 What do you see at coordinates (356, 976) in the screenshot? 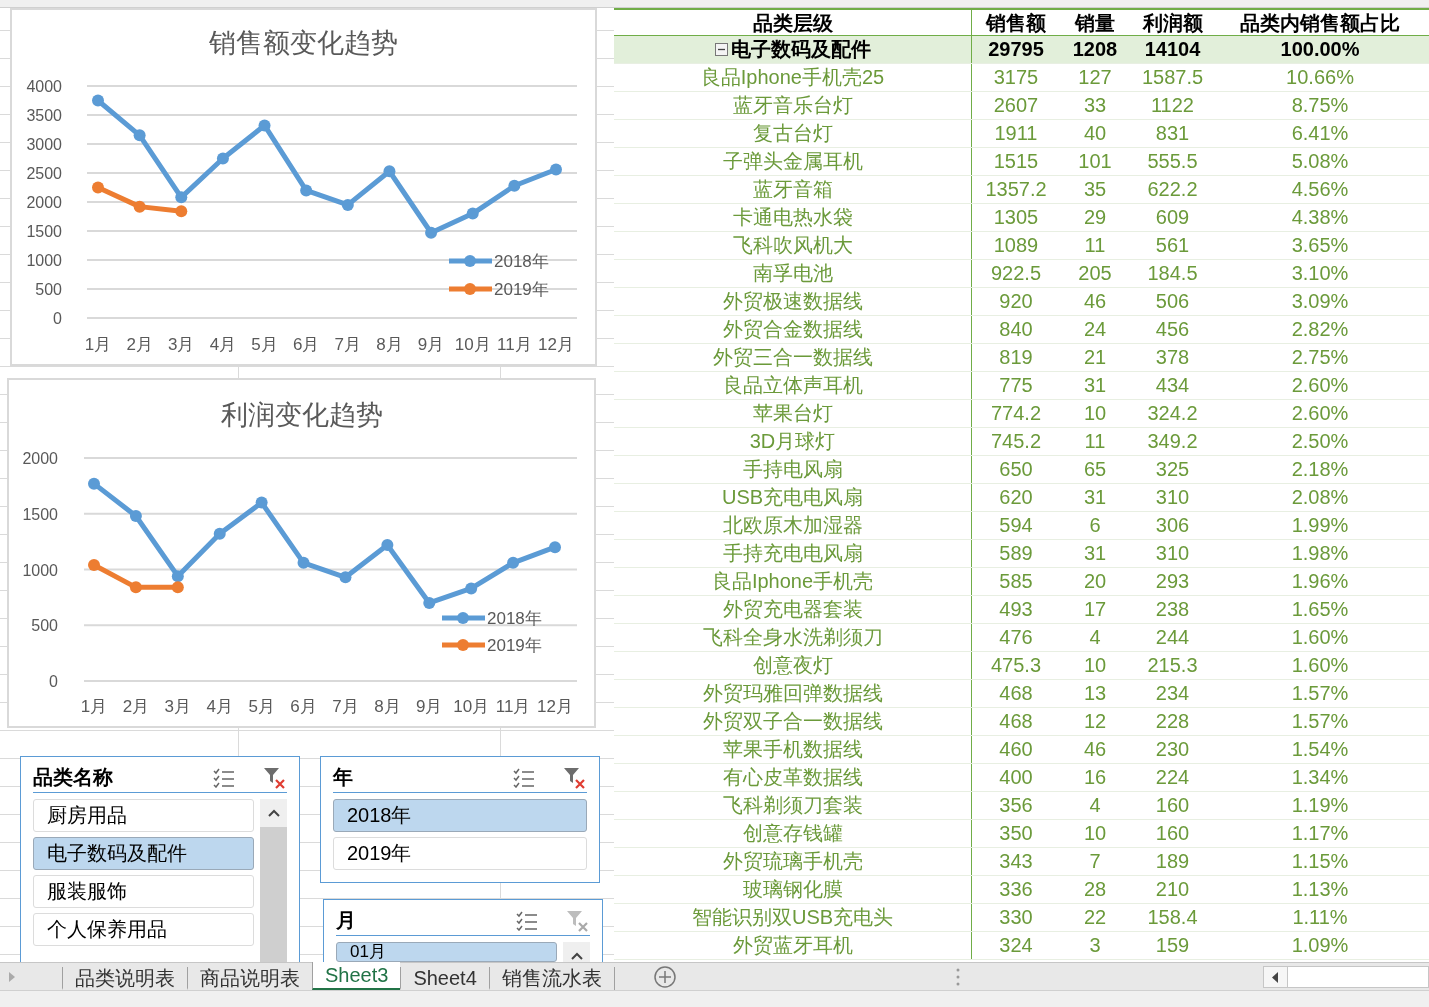
I see `sheet-tab: Sheet3` at bounding box center [356, 976].